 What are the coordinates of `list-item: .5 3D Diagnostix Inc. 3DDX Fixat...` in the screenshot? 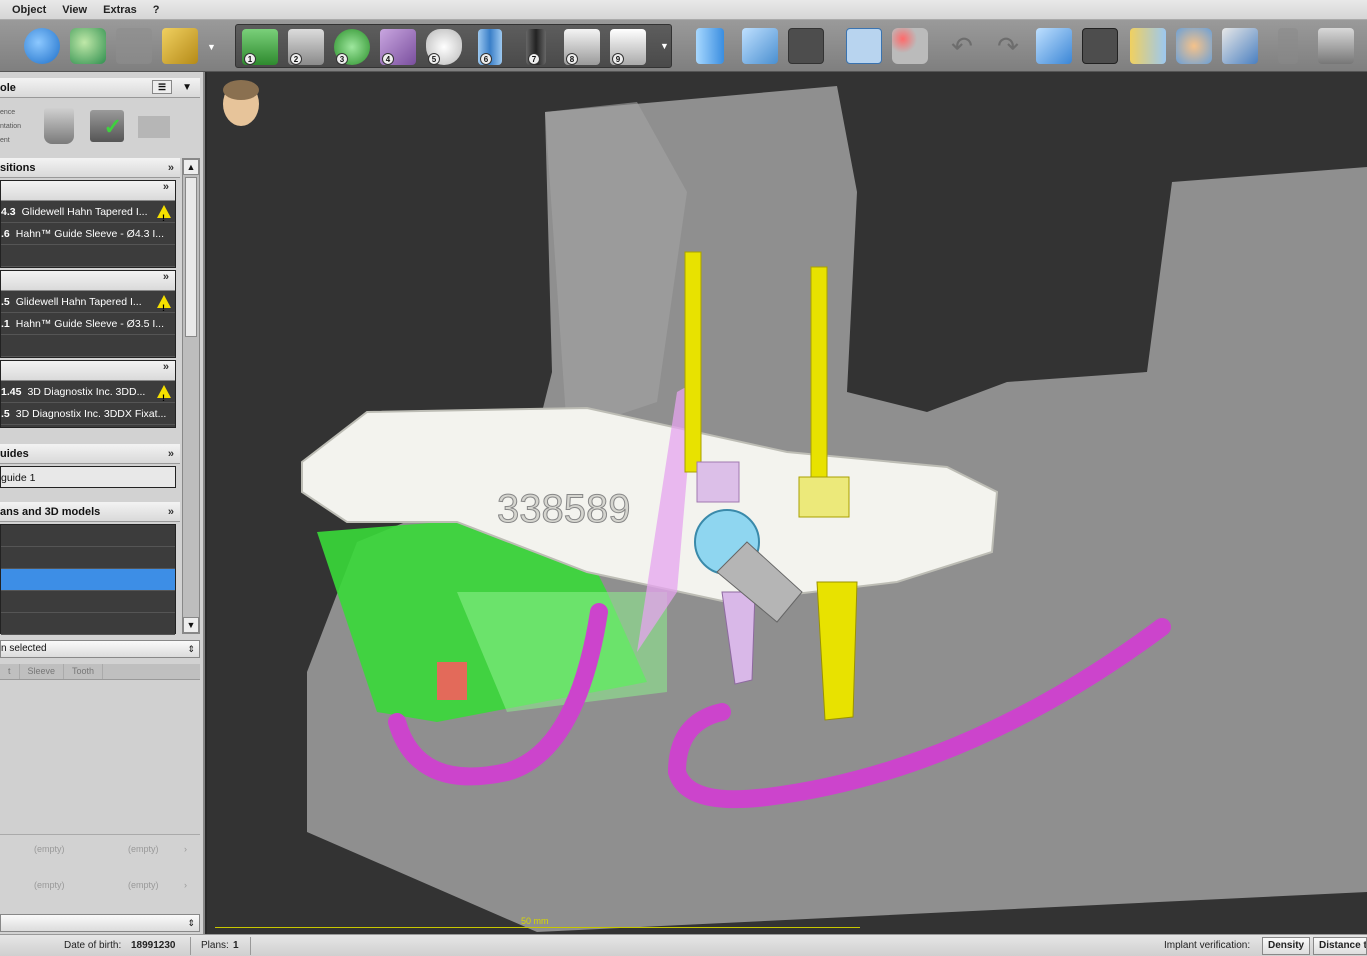 It's located at (88, 414).